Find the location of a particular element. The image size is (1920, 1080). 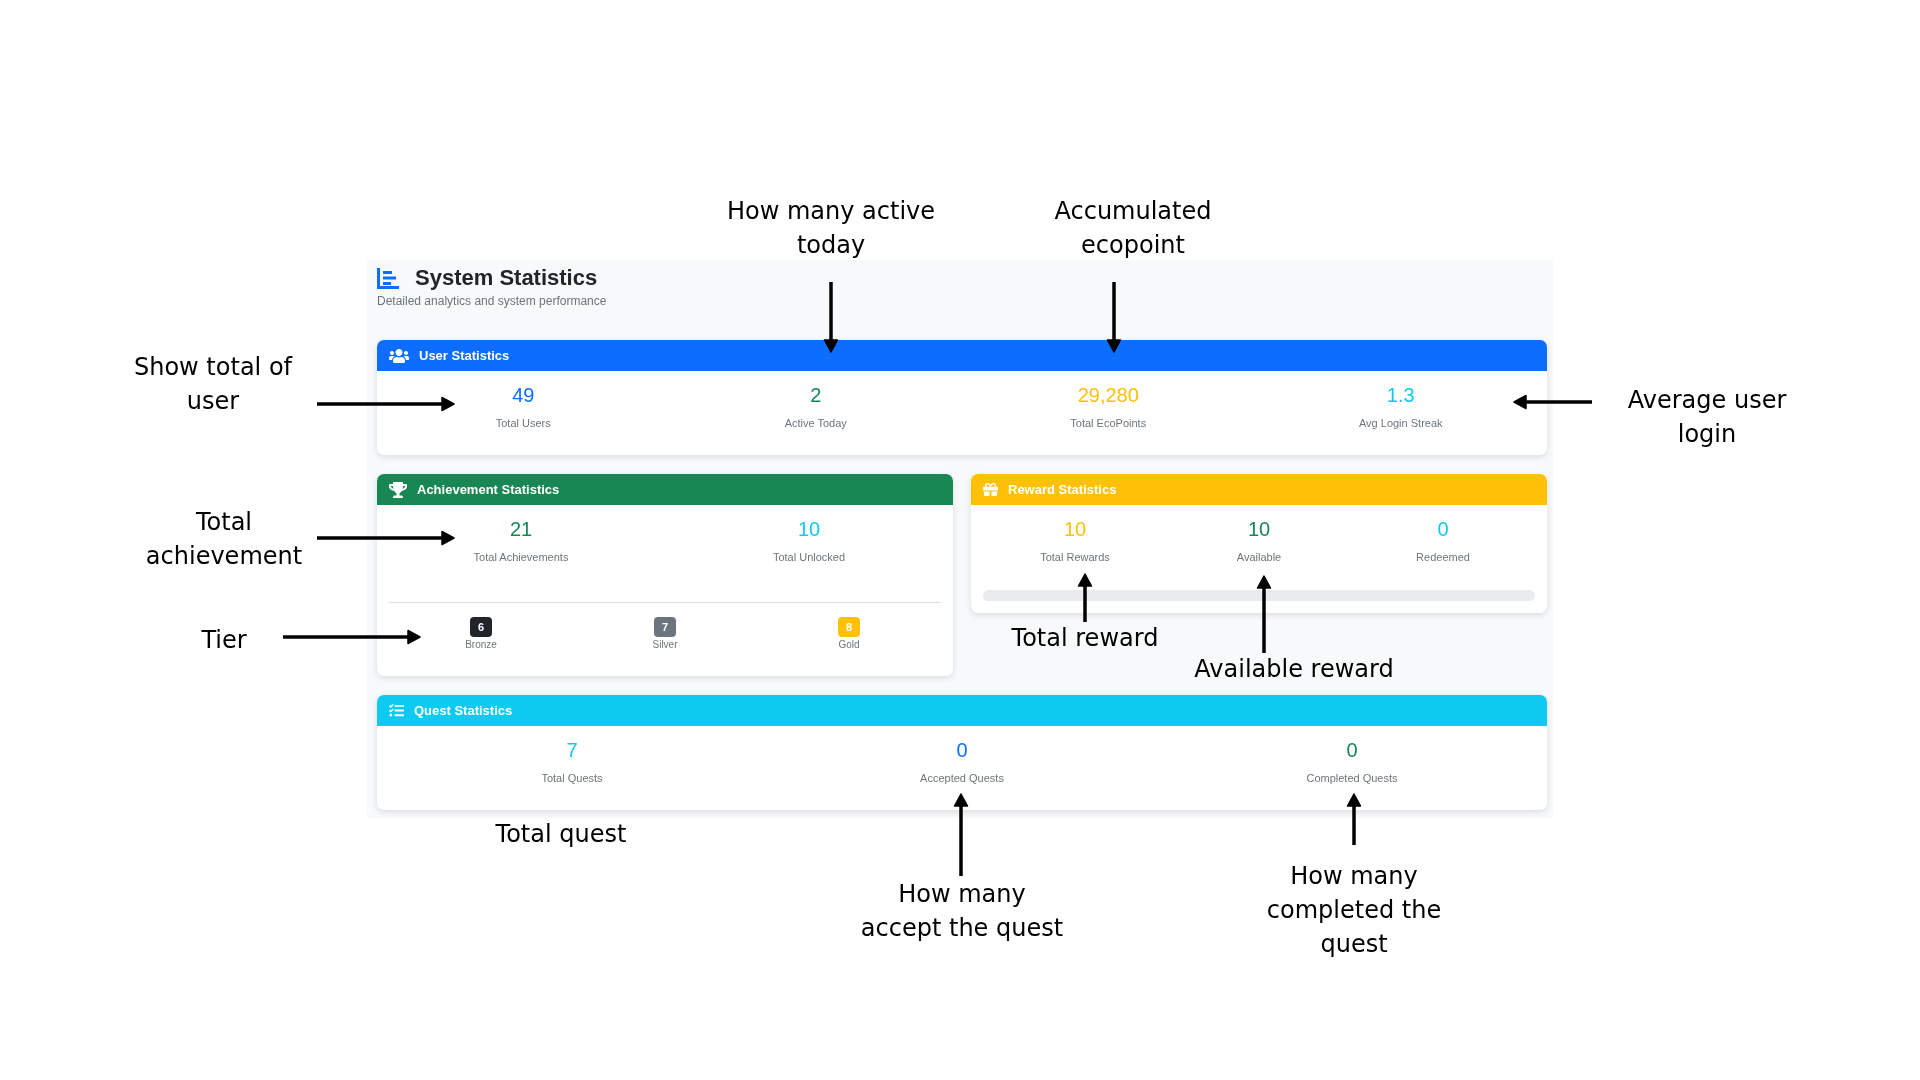

stat-value: 21 is located at coordinates (521, 529).